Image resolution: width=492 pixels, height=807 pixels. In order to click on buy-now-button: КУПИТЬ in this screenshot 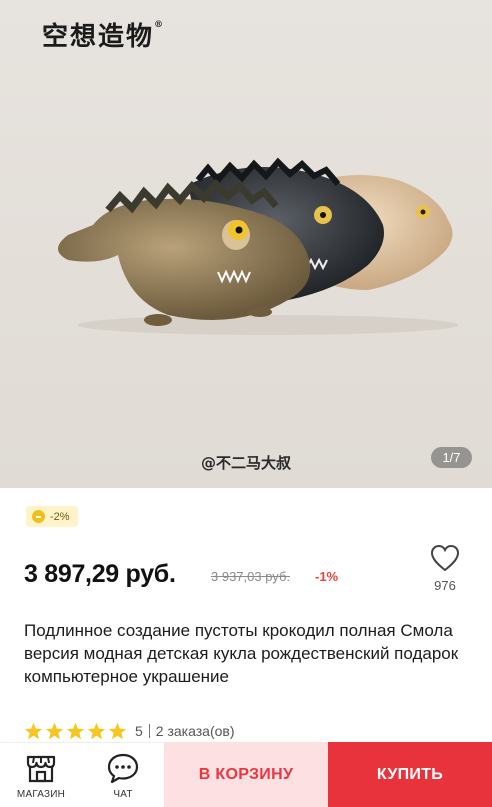, I will do `click(410, 774)`.